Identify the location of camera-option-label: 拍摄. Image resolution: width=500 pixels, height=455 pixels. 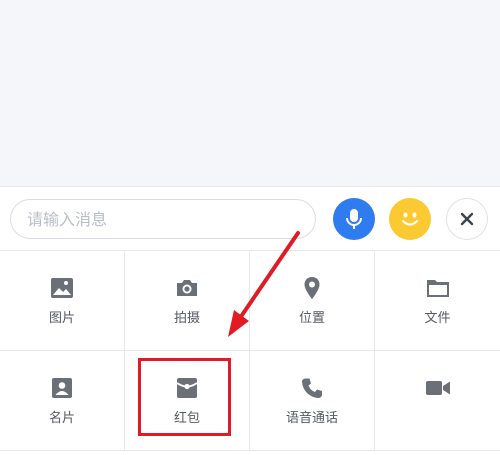
(186, 318).